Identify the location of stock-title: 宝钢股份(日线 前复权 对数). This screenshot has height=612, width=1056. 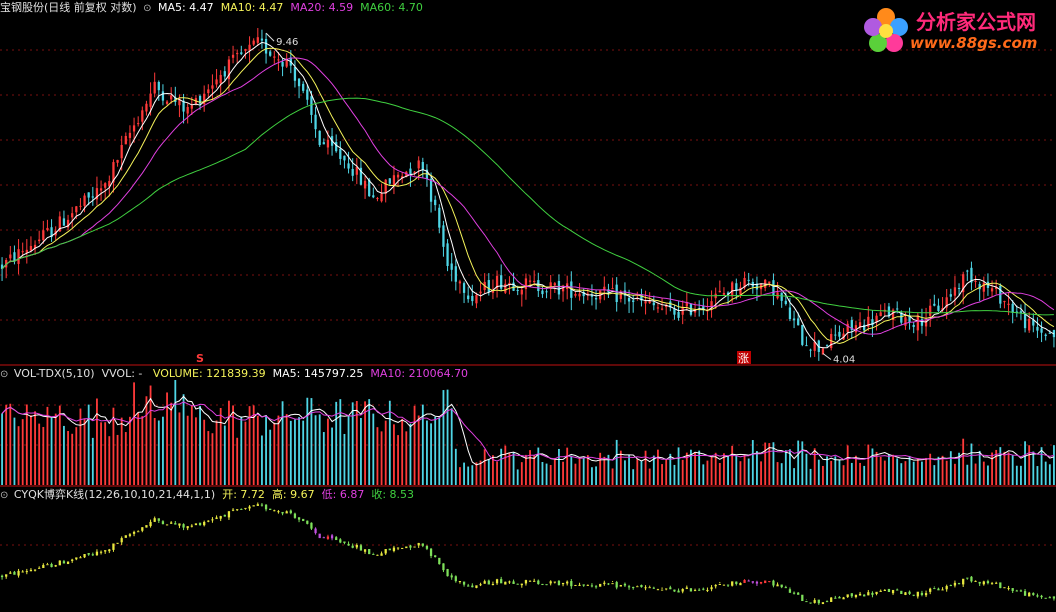
(68, 7).